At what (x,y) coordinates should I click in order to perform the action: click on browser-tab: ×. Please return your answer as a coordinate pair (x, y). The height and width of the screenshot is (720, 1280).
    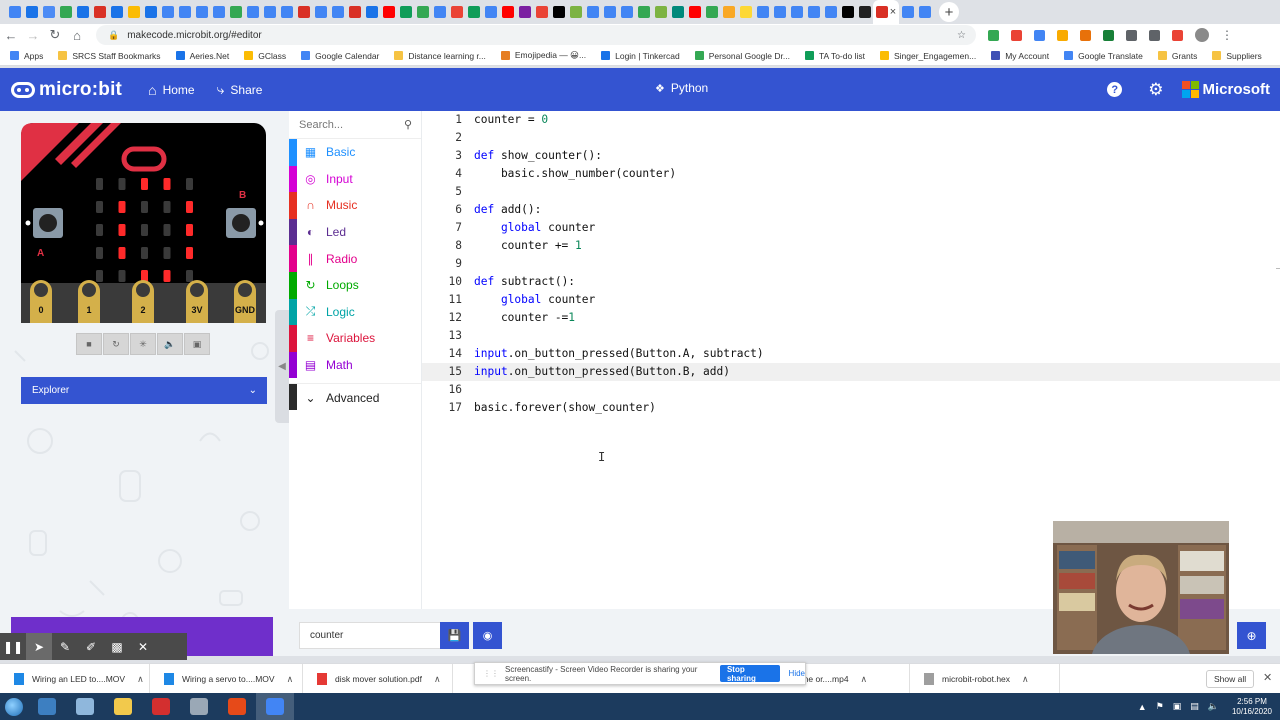
    Looking at the image, I should click on (886, 12).